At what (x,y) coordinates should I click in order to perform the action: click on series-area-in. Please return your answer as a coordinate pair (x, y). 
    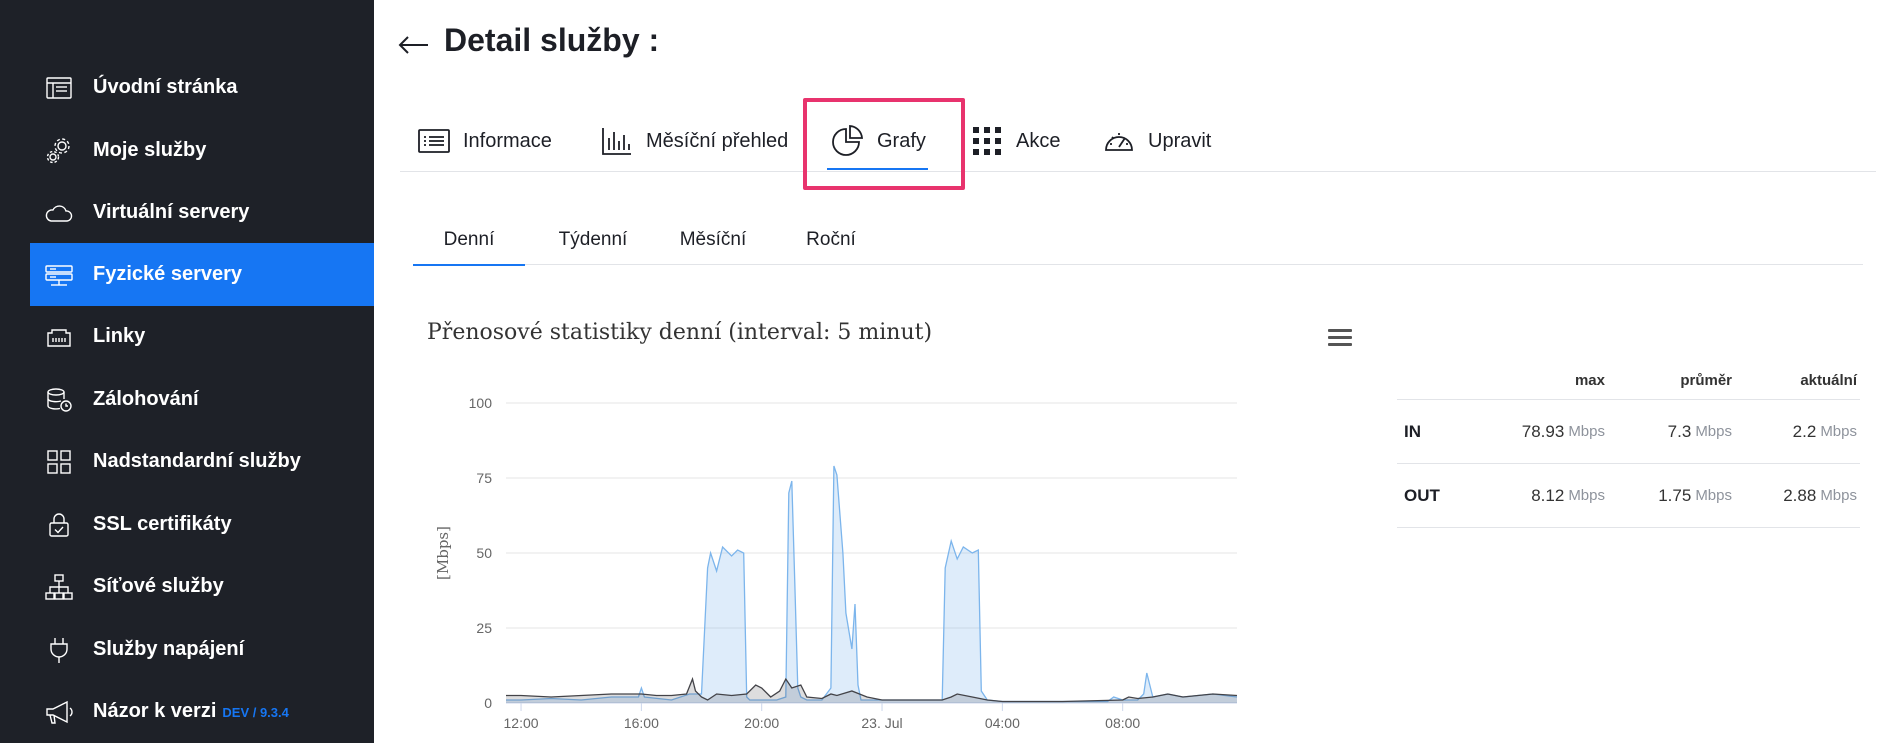
    Looking at the image, I should click on (871, 584).